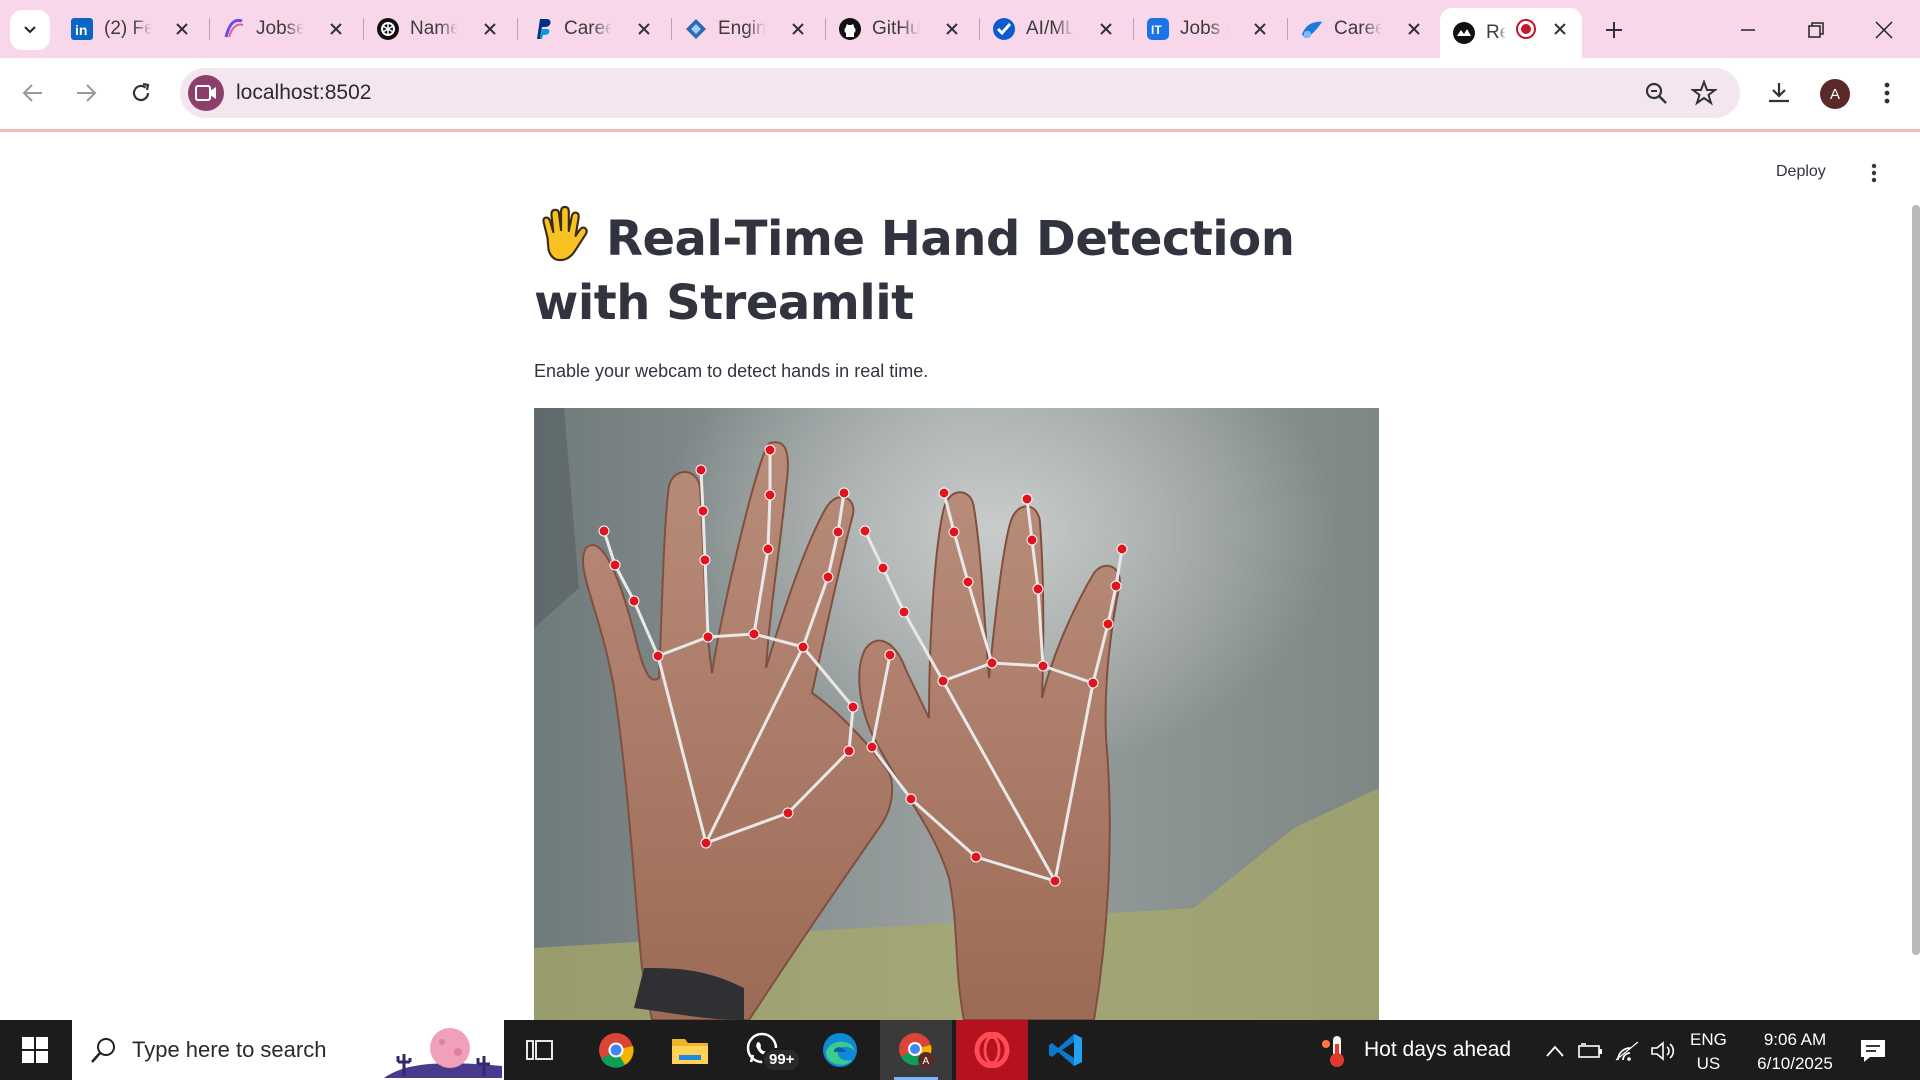  Describe the element at coordinates (540, 1050) in the screenshot. I see `task-view-button` at that location.